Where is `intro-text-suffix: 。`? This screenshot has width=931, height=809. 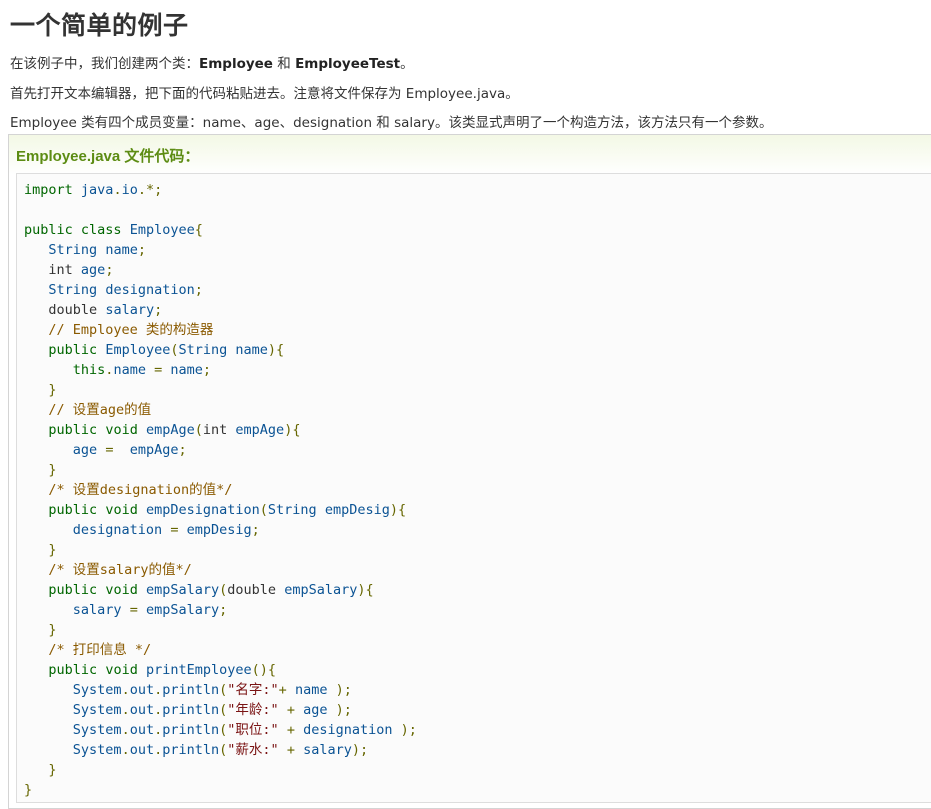
intro-text-suffix: 。 is located at coordinates (407, 64).